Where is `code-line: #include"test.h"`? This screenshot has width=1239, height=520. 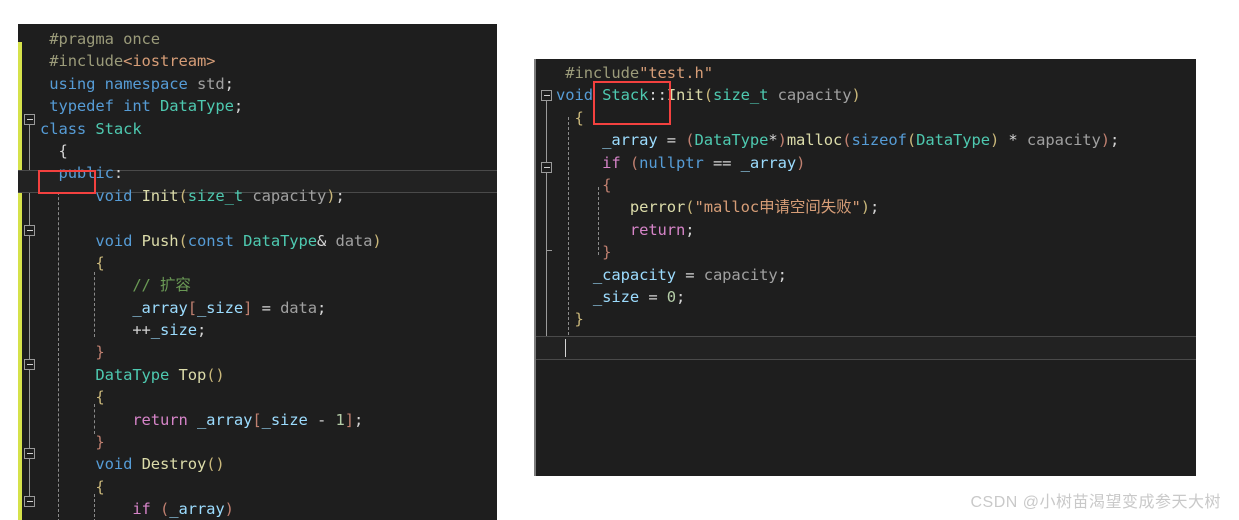 code-line: #include"test.h" is located at coordinates (634, 73).